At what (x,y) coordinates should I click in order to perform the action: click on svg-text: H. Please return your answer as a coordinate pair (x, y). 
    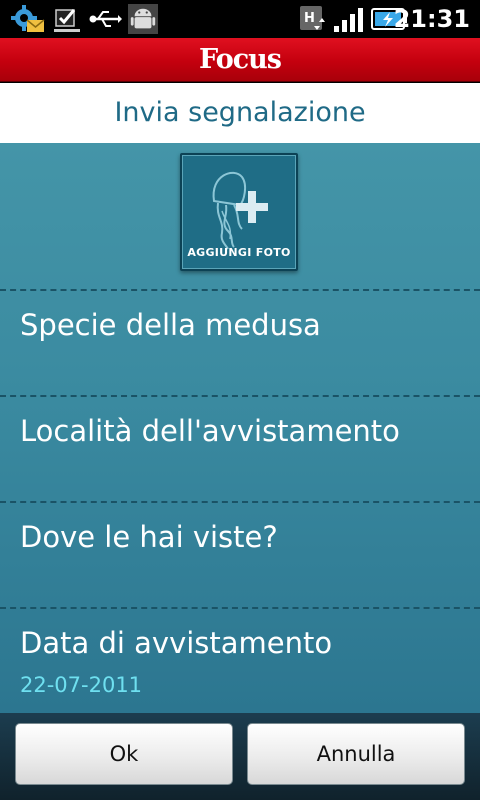
    Looking at the image, I should click on (309, 18).